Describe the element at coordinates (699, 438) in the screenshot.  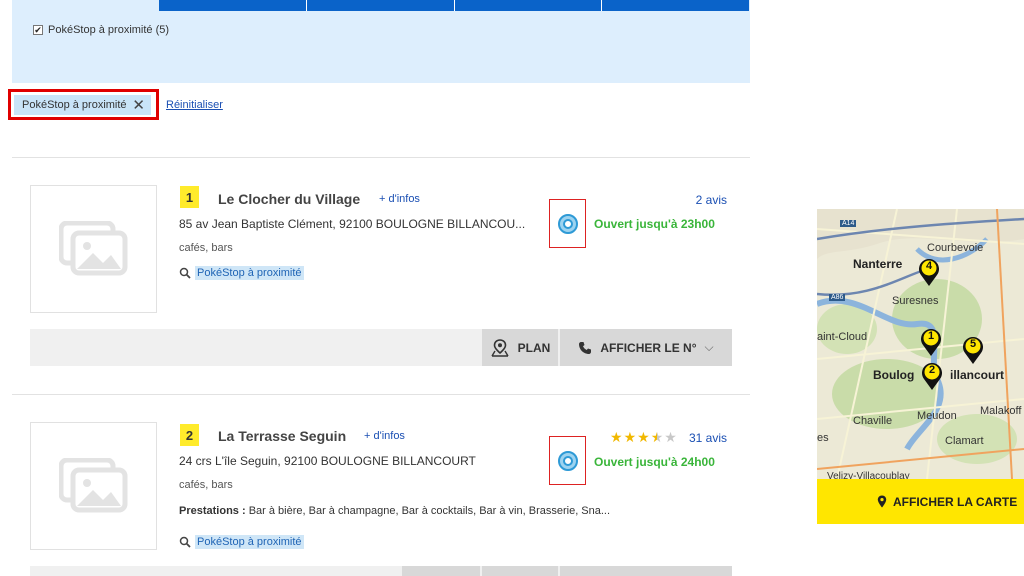
I see `reviews-link: 31 avis` at that location.